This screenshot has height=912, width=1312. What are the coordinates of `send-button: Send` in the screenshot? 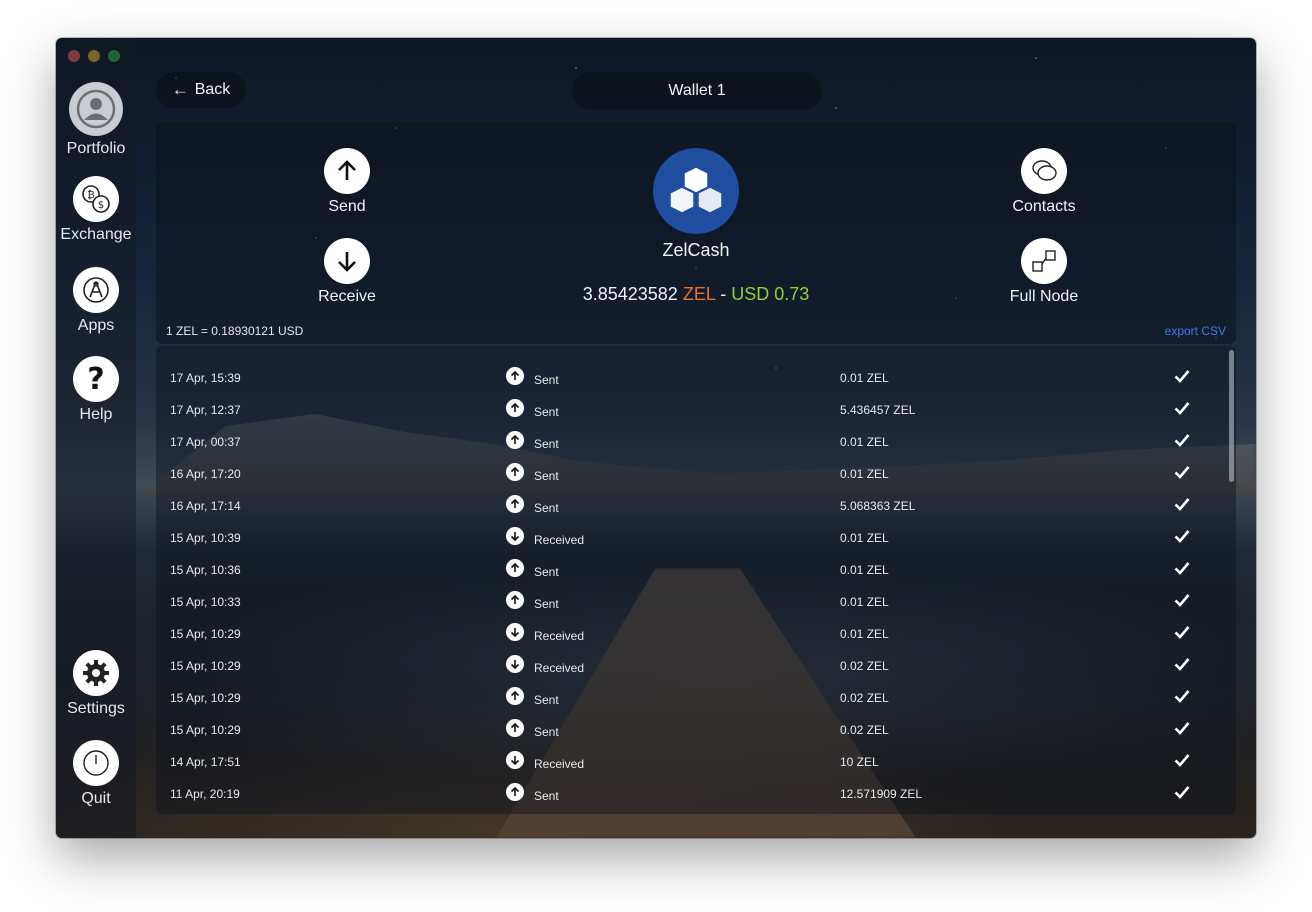 It's located at (347, 182).